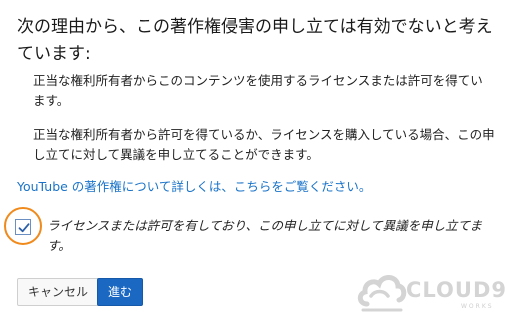 The height and width of the screenshot is (331, 511). What do you see at coordinates (265, 235) in the screenshot?
I see `acknowledgement-label: ライセンスまたは許可を有しており、この申し立てに対して異議を申し立てます。` at bounding box center [265, 235].